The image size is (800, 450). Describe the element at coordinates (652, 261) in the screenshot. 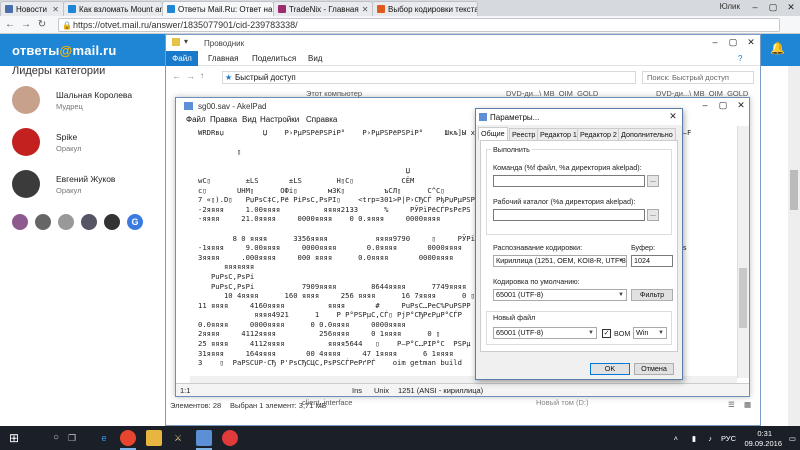

I see `buffer-input: 1024` at that location.